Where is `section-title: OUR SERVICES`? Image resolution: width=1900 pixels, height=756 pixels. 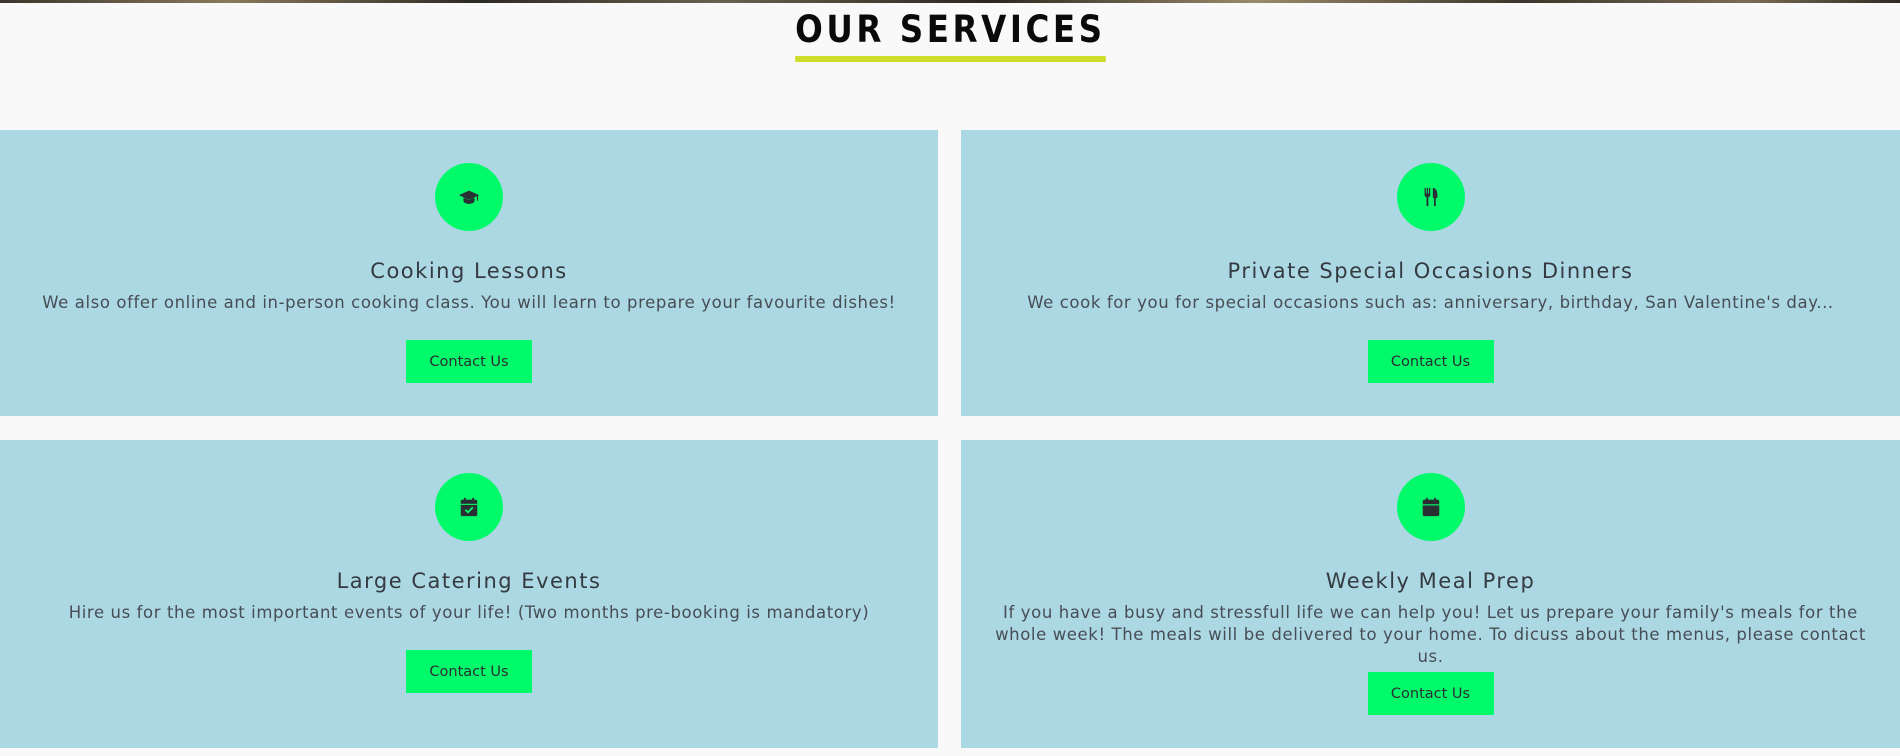
section-title: OUR SERVICES is located at coordinates (950, 34).